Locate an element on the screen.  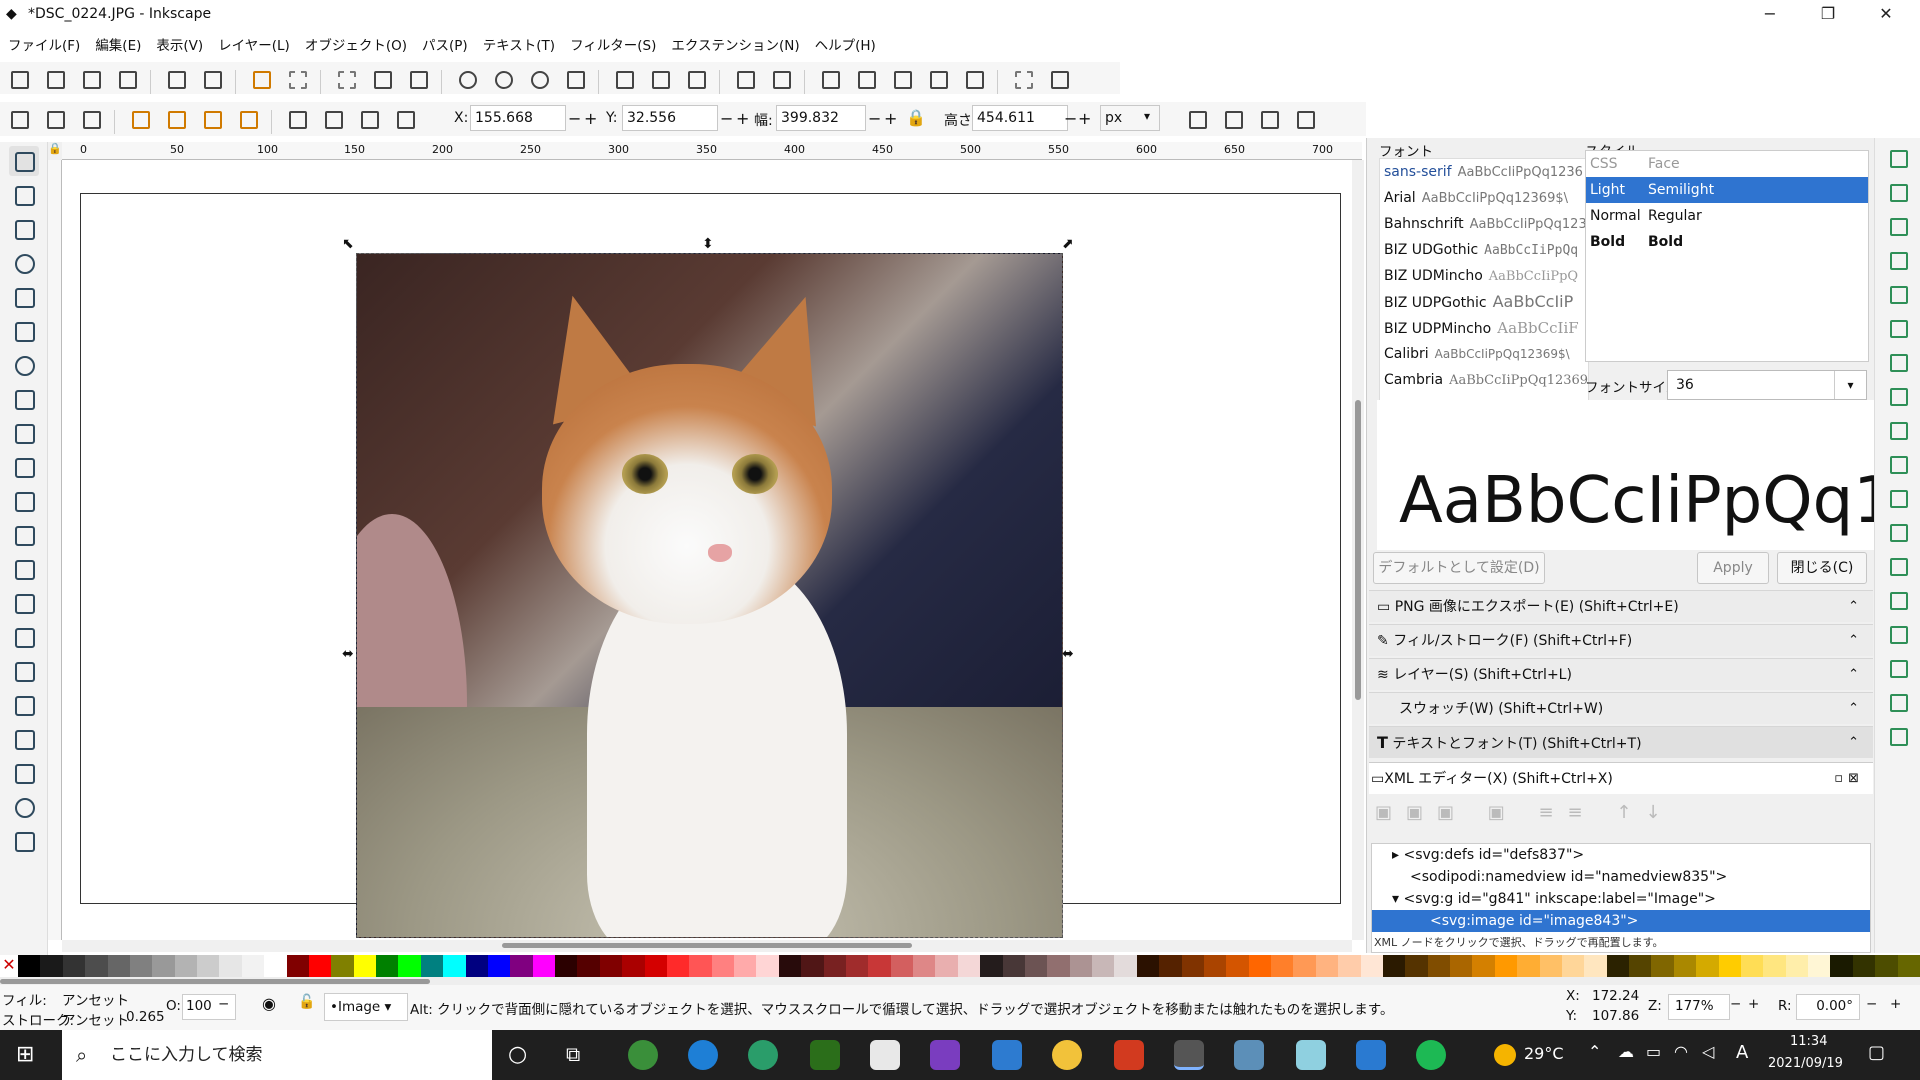
y-increment: + is located at coordinates (742, 118).